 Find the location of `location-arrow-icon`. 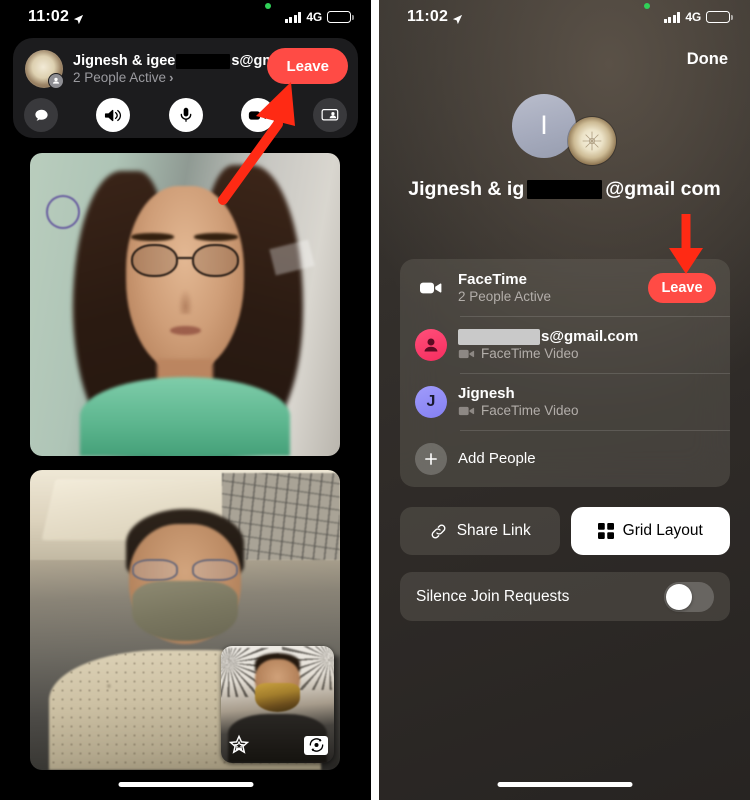

location-arrow-icon is located at coordinates (78, 18).